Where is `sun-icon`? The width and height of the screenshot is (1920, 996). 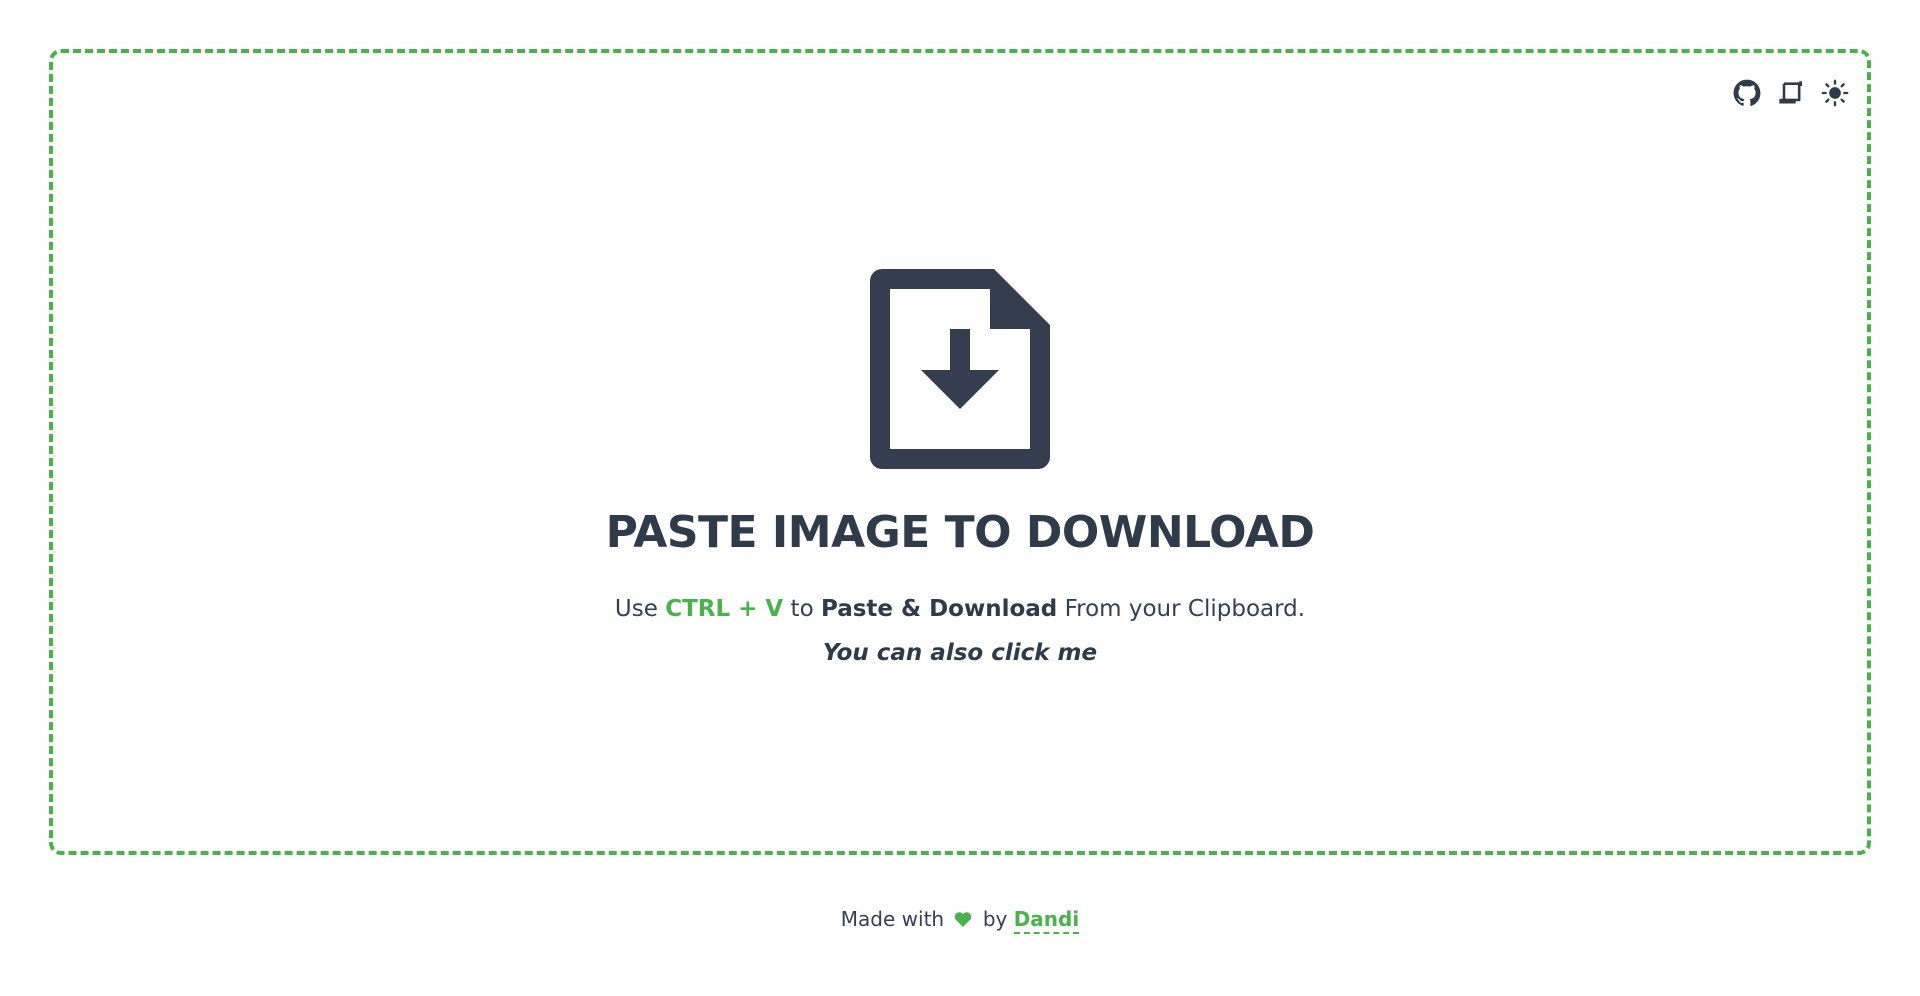
sun-icon is located at coordinates (1835, 93).